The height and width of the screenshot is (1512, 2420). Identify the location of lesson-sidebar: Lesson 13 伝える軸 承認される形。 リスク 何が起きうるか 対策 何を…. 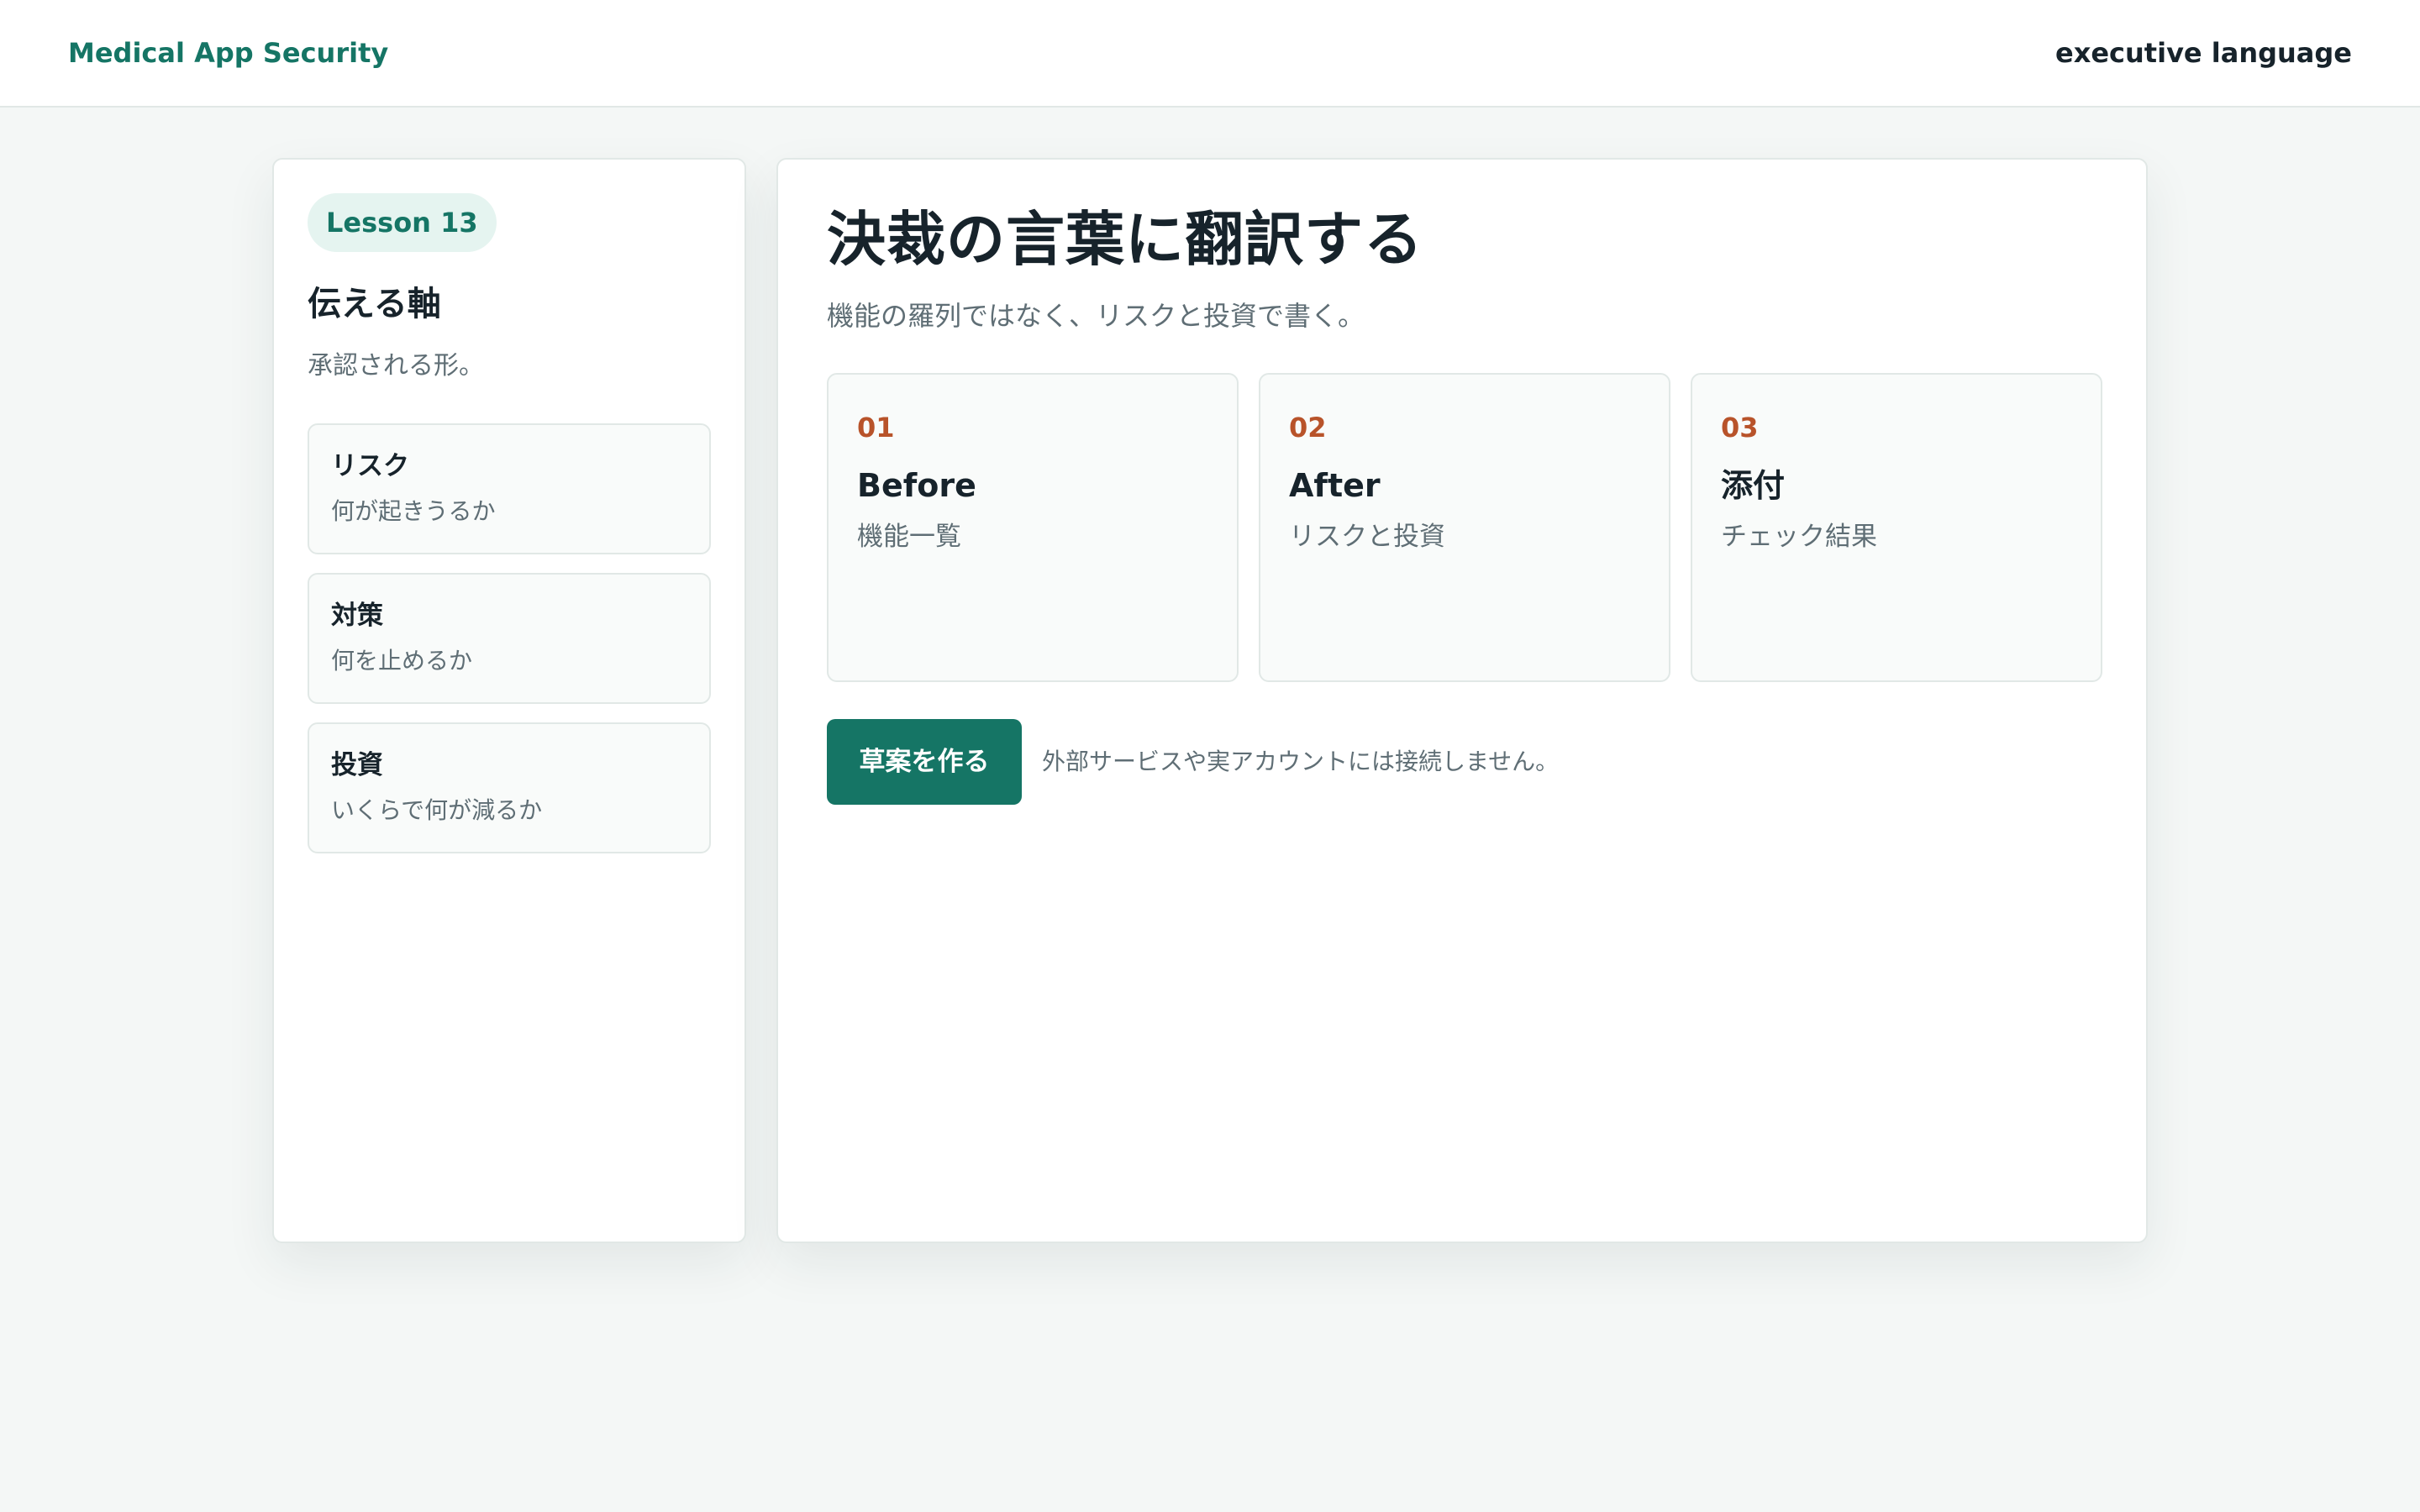
(509, 700).